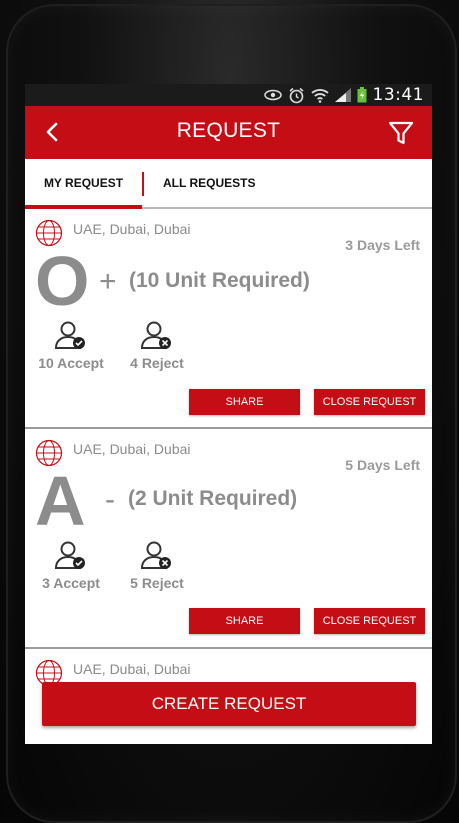 This screenshot has width=459, height=823. What do you see at coordinates (382, 465) in the screenshot?
I see `days-left: 5 Days Left` at bounding box center [382, 465].